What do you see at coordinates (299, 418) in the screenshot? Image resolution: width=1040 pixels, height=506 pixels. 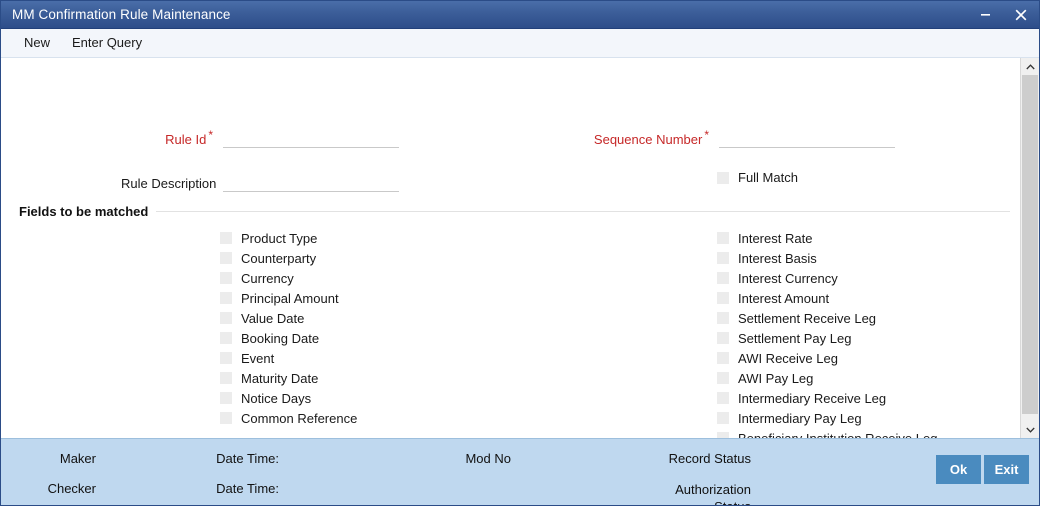 I see `match-field-label: Common Reference` at bounding box center [299, 418].